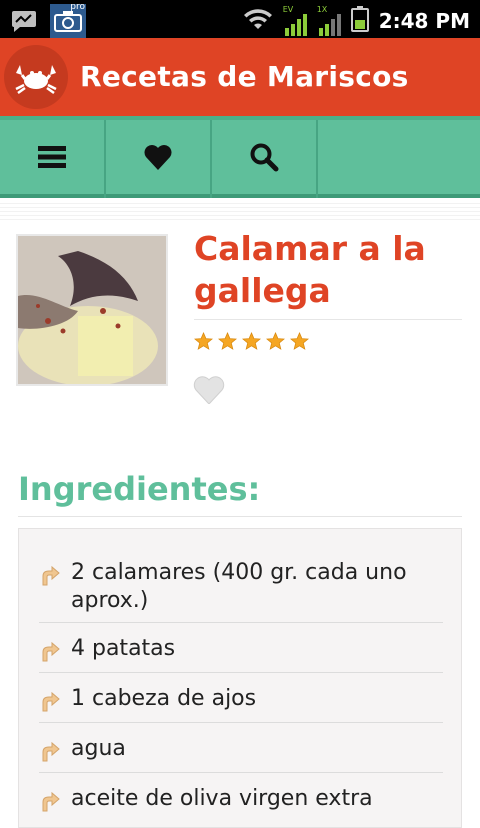 This screenshot has height=828, width=480. Describe the element at coordinates (258, 21) in the screenshot. I see `wifi-icon` at that location.